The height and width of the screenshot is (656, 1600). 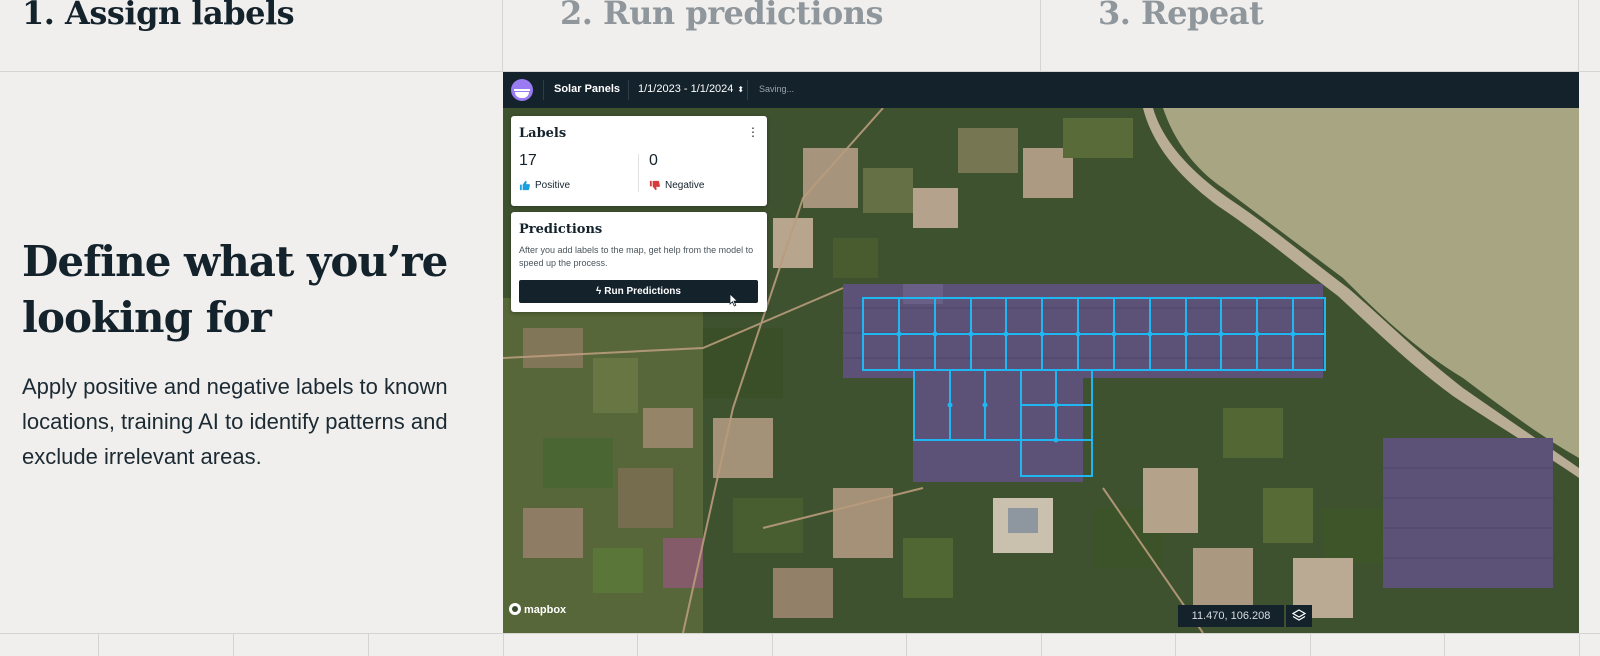 What do you see at coordinates (515, 609) in the screenshot?
I see `mapbox-logo-icon` at bounding box center [515, 609].